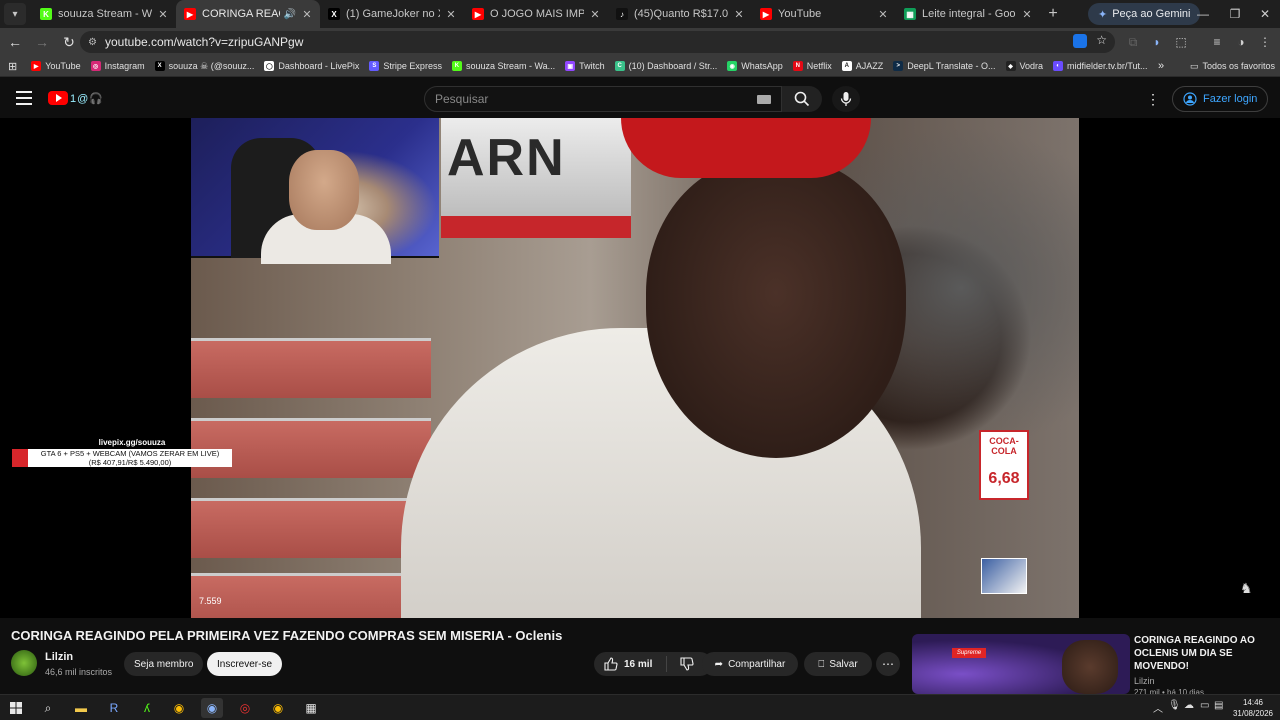  What do you see at coordinates (278, 708) in the screenshot?
I see `chrome-alt-icon: ◉` at bounding box center [278, 708].